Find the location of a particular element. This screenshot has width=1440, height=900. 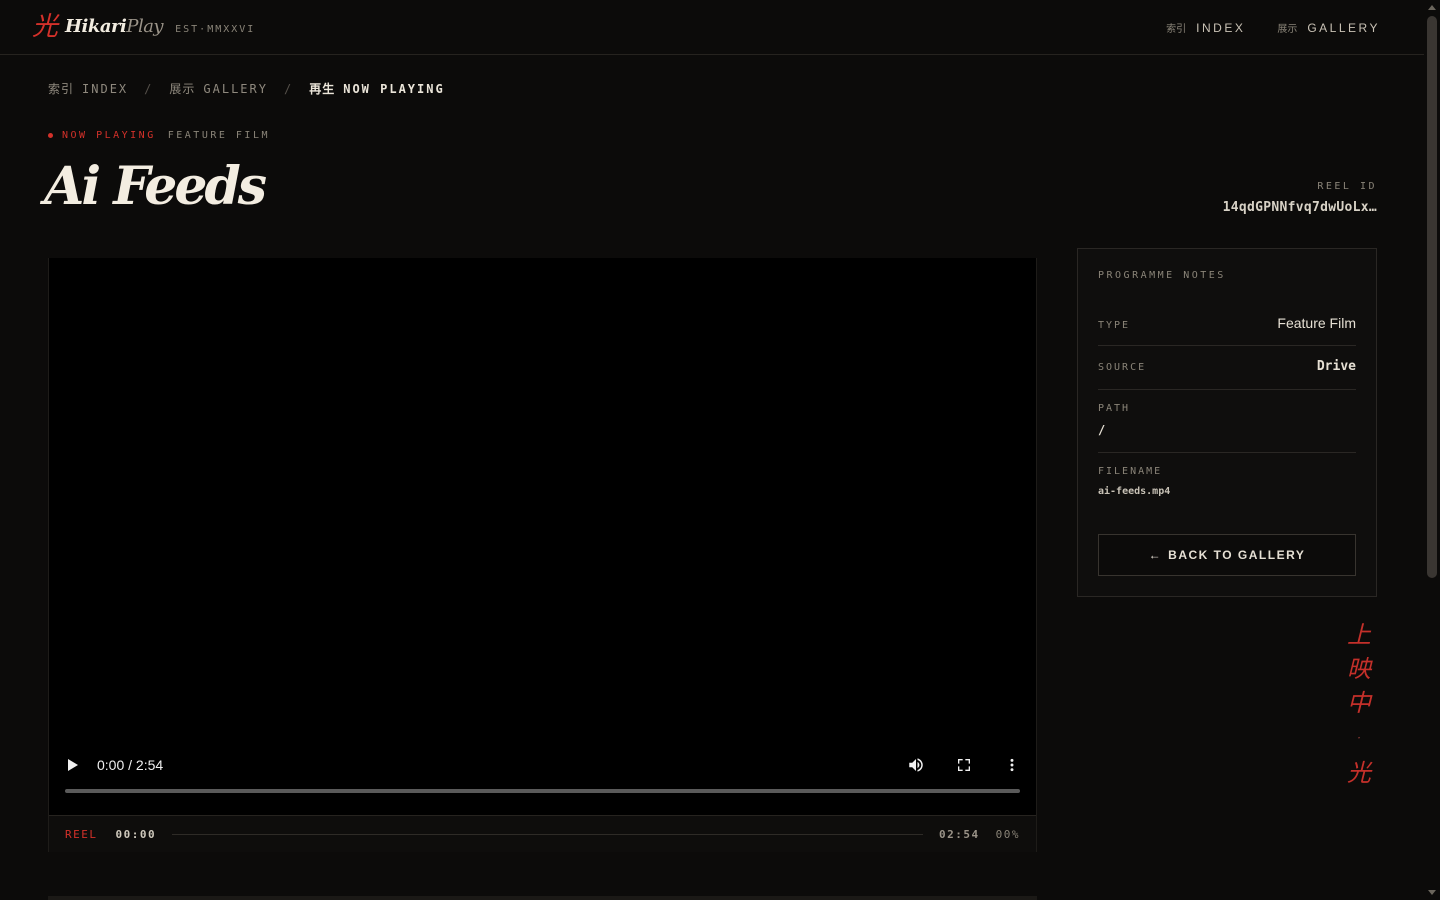

notes-type-row: TYPE Feature Film is located at coordinates (1227, 330).